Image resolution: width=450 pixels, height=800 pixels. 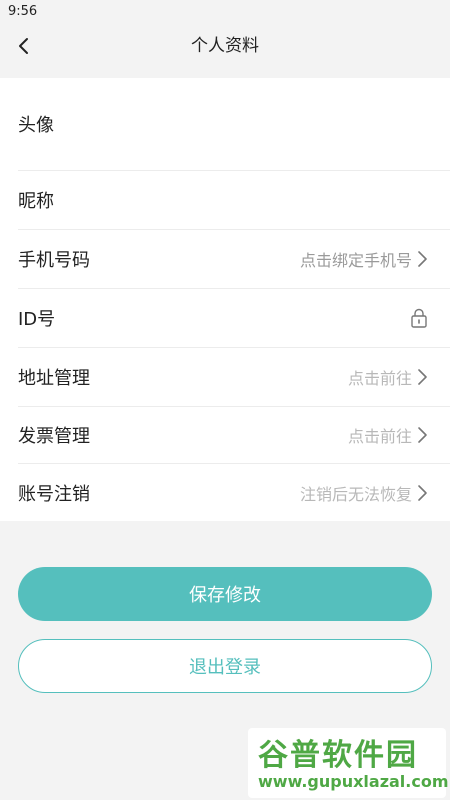 I want to click on watermark-url: www.gupuxlazal.com, so click(x=353, y=781).